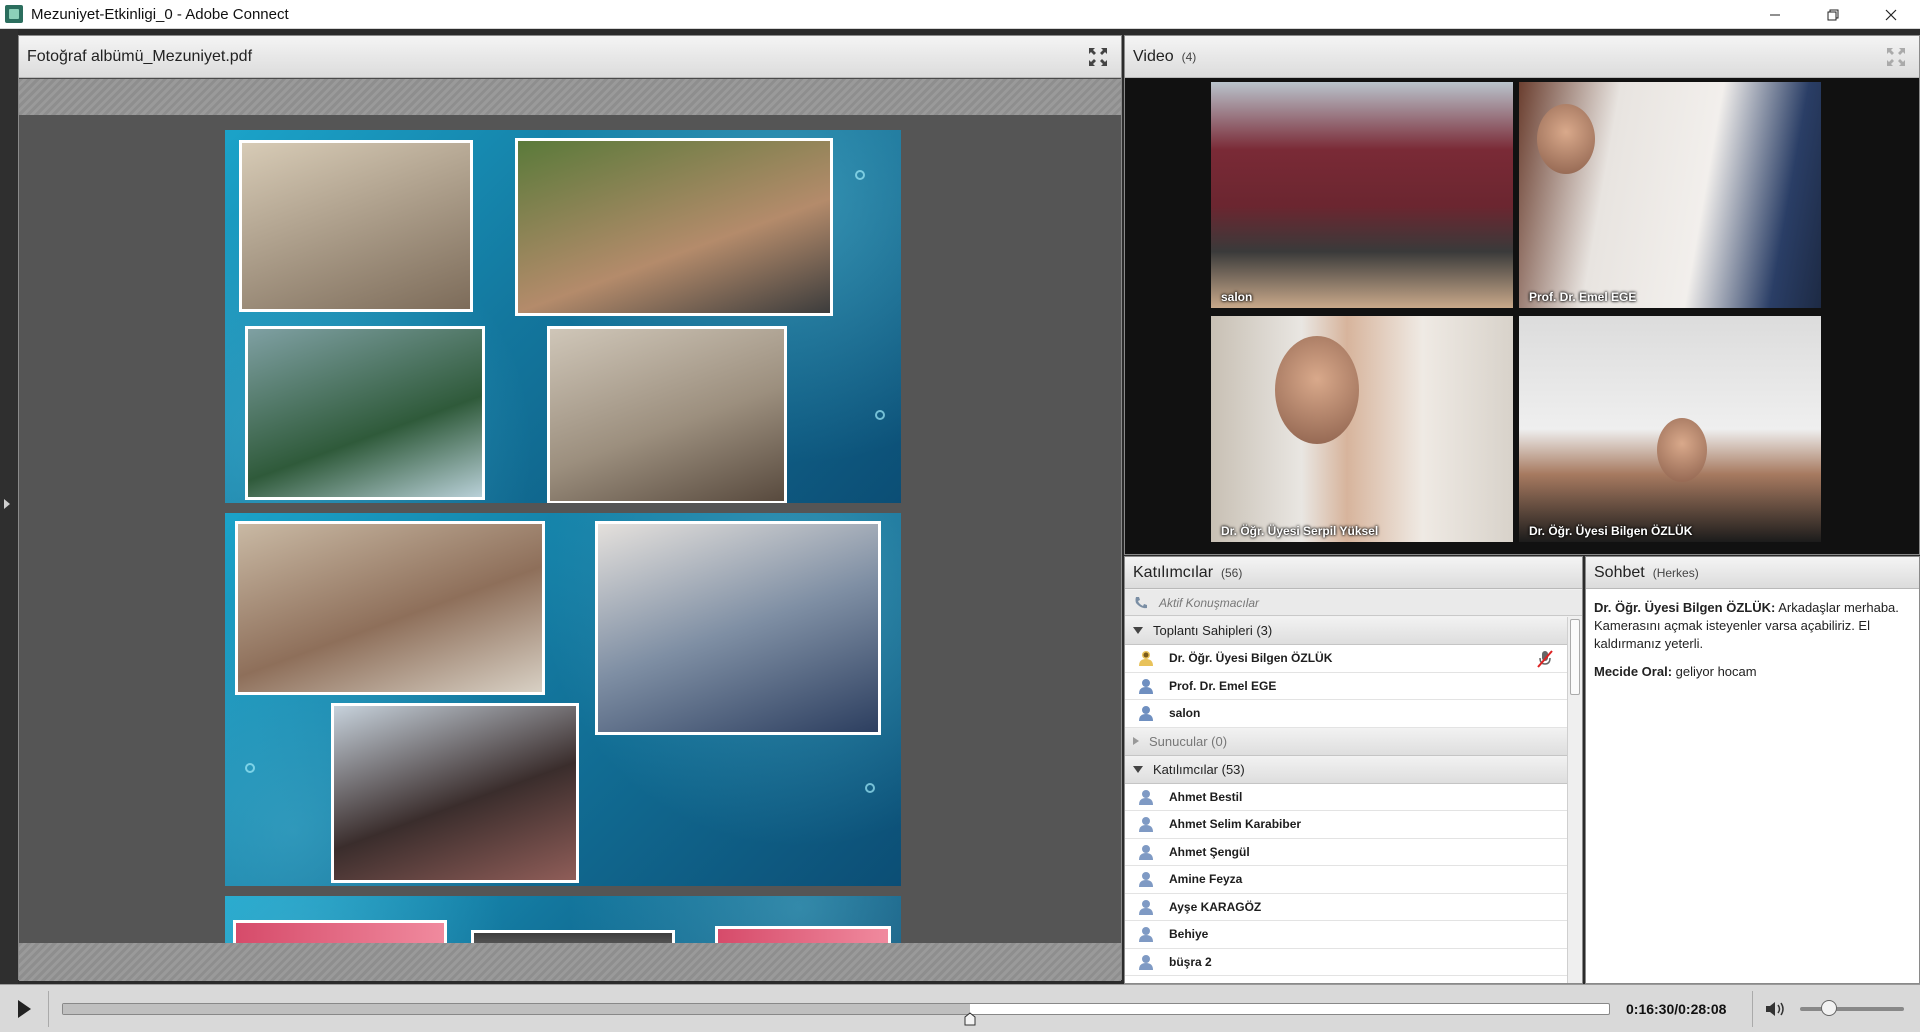 Image resolution: width=1920 pixels, height=1032 pixels. What do you see at coordinates (1346, 714) in the screenshot?
I see `attendee-row: salon` at bounding box center [1346, 714].